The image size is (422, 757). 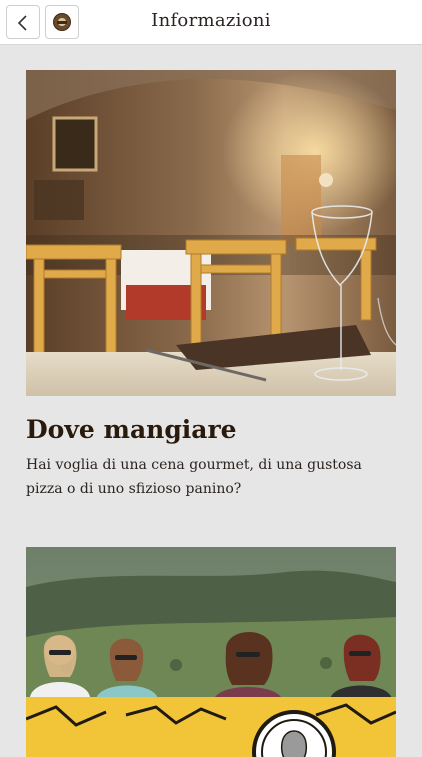 I want to click on page-title: Informazioni, so click(x=211, y=20).